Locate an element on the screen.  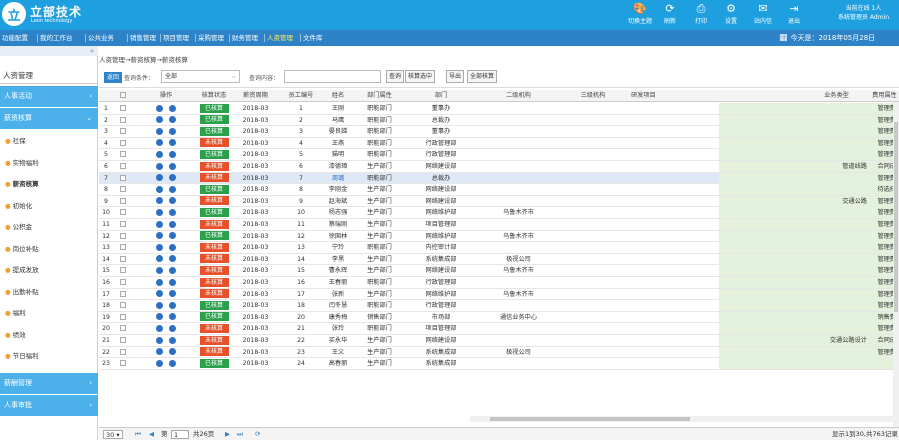
menu-item-4: 销售管理 is located at coordinates (143, 38).